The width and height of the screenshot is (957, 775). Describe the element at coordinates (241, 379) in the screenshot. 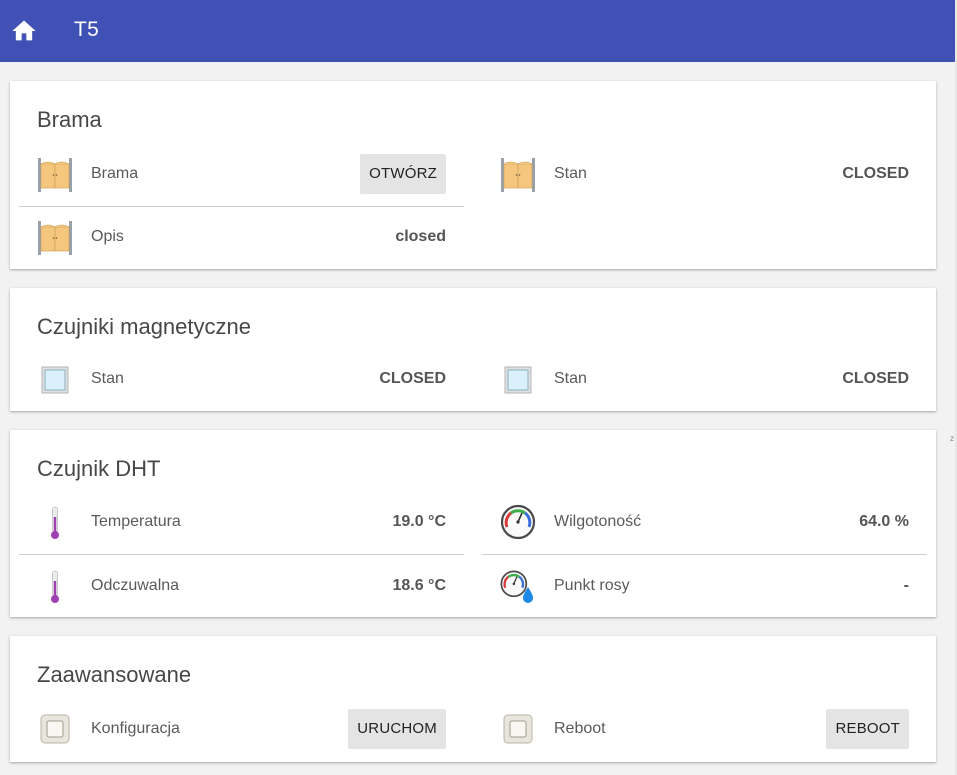

I see `row-stan-1: Stan CLOSED` at that location.